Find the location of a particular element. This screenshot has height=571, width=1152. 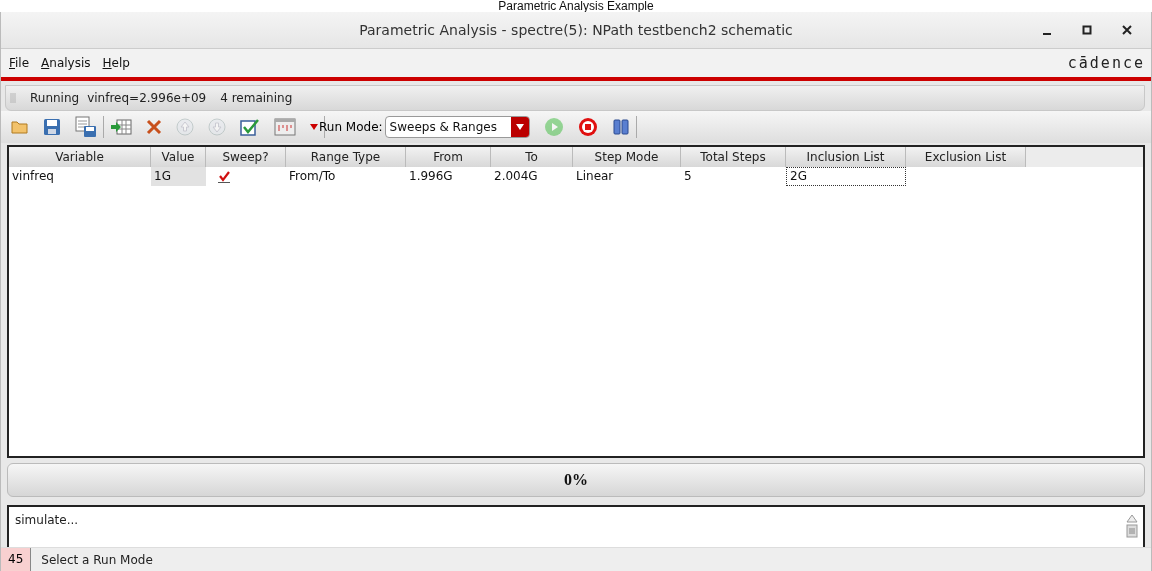

column-header: Step Mode is located at coordinates (627, 157).